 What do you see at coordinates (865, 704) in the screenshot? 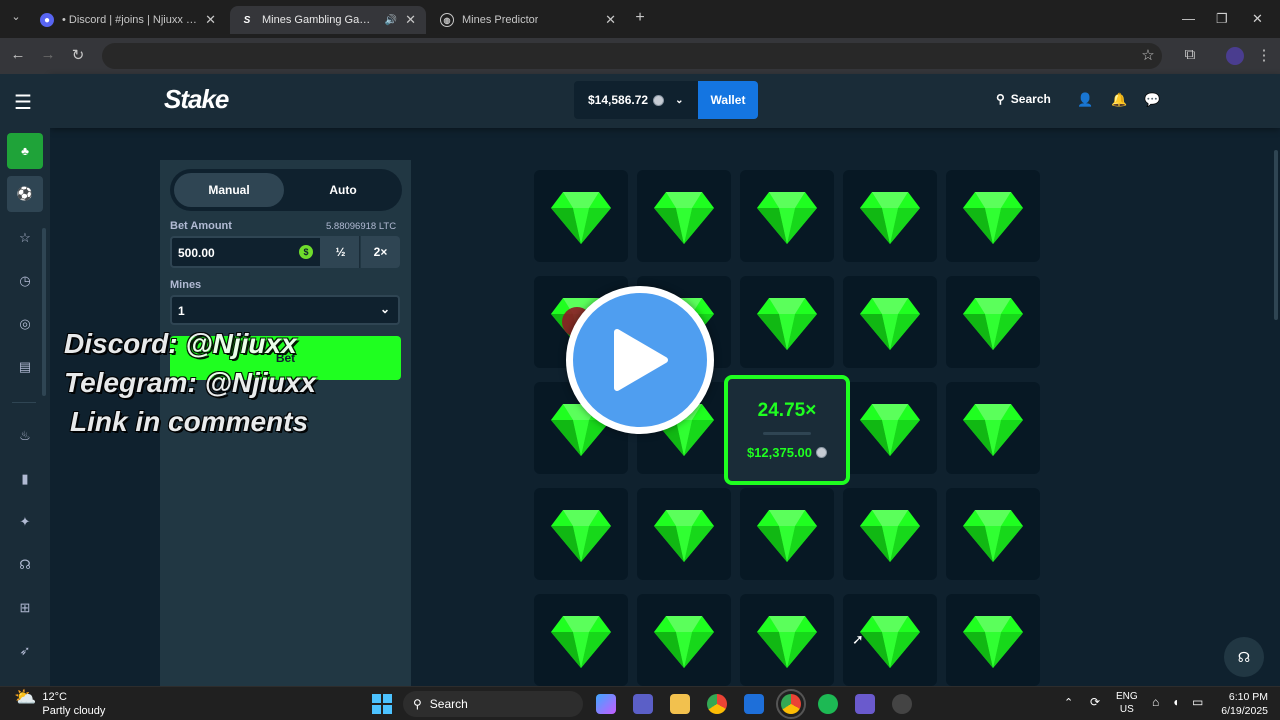
I see `vpn-icon` at bounding box center [865, 704].